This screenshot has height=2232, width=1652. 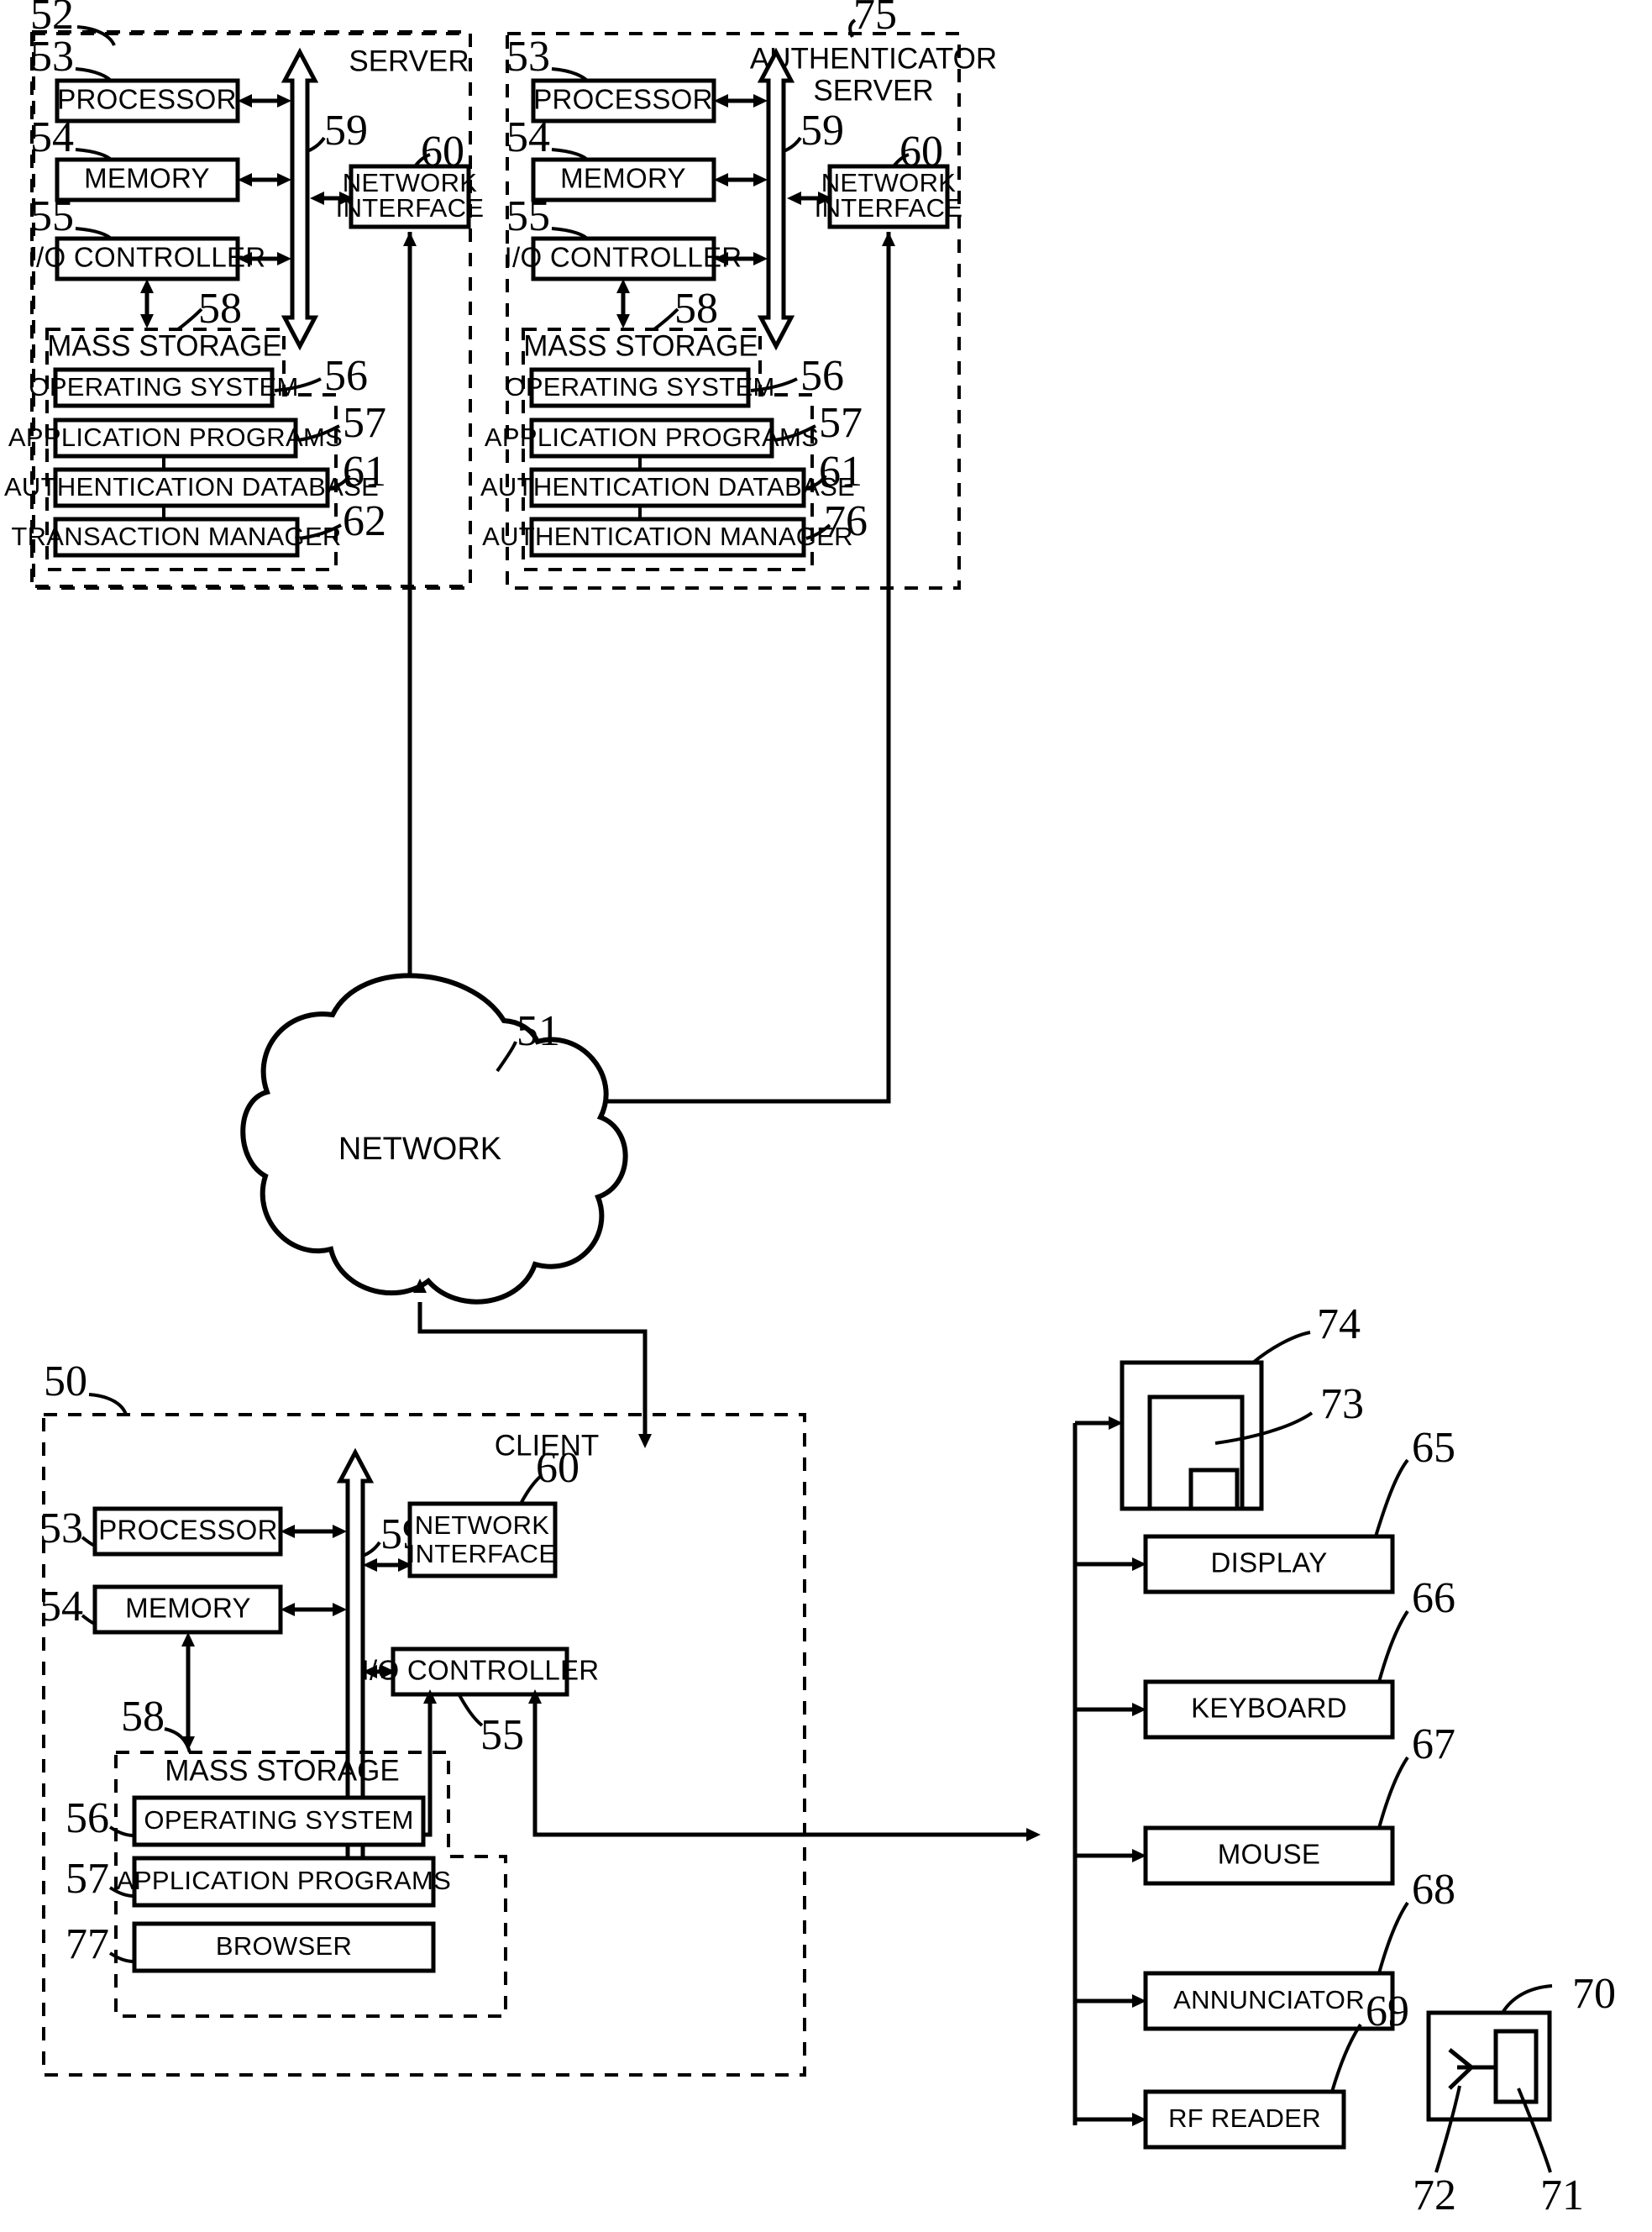 What do you see at coordinates (278, 1820) in the screenshot?
I see `client-os-label: OPERATING SYSTEM` at bounding box center [278, 1820].